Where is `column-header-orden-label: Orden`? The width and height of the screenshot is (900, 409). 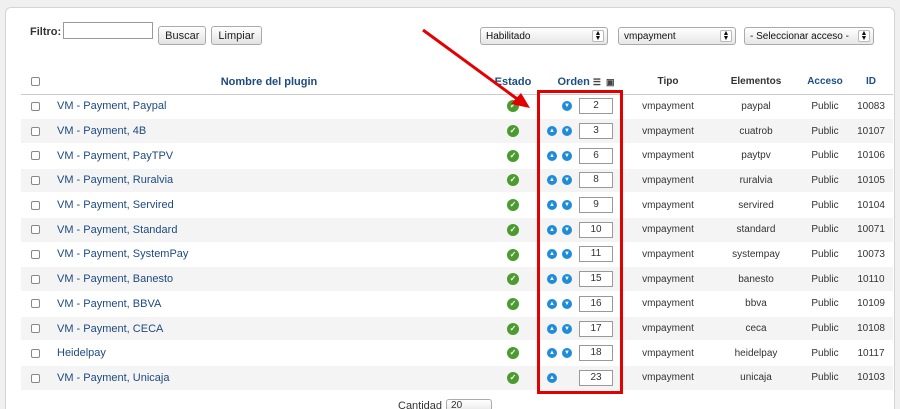 column-header-orden-label: Orden is located at coordinates (574, 82).